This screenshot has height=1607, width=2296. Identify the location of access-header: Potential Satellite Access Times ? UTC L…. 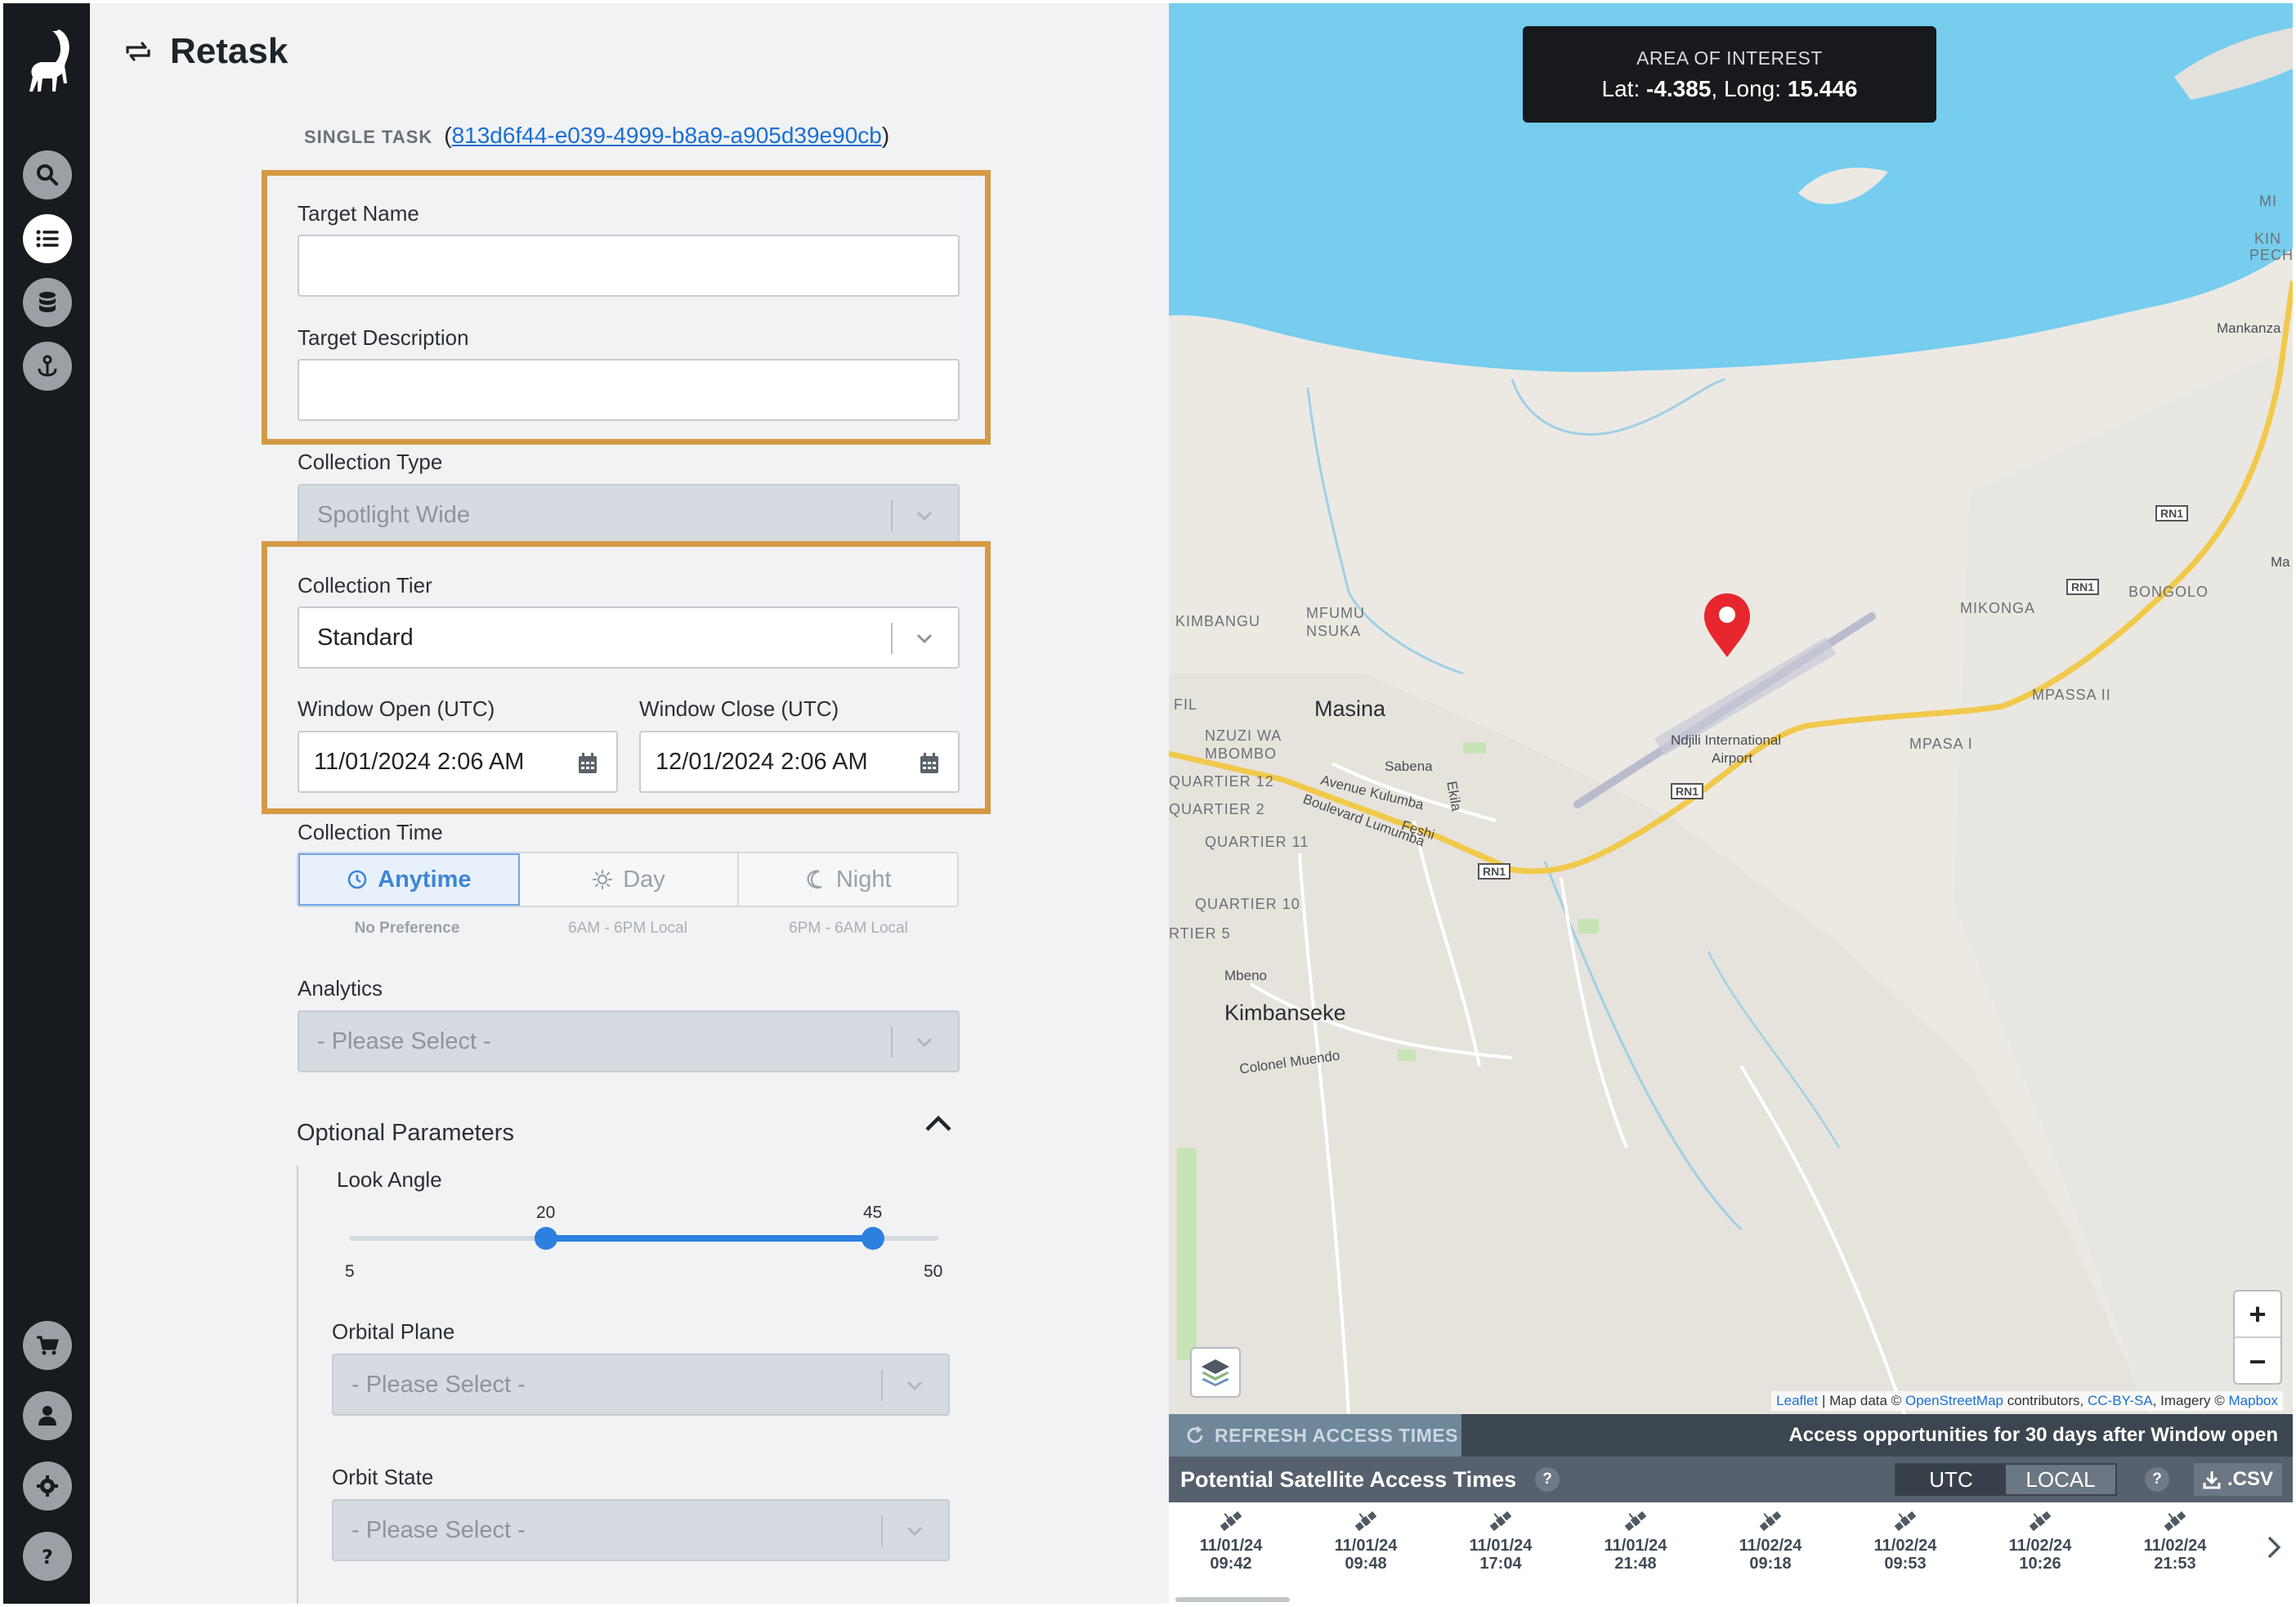
(1731, 1479).